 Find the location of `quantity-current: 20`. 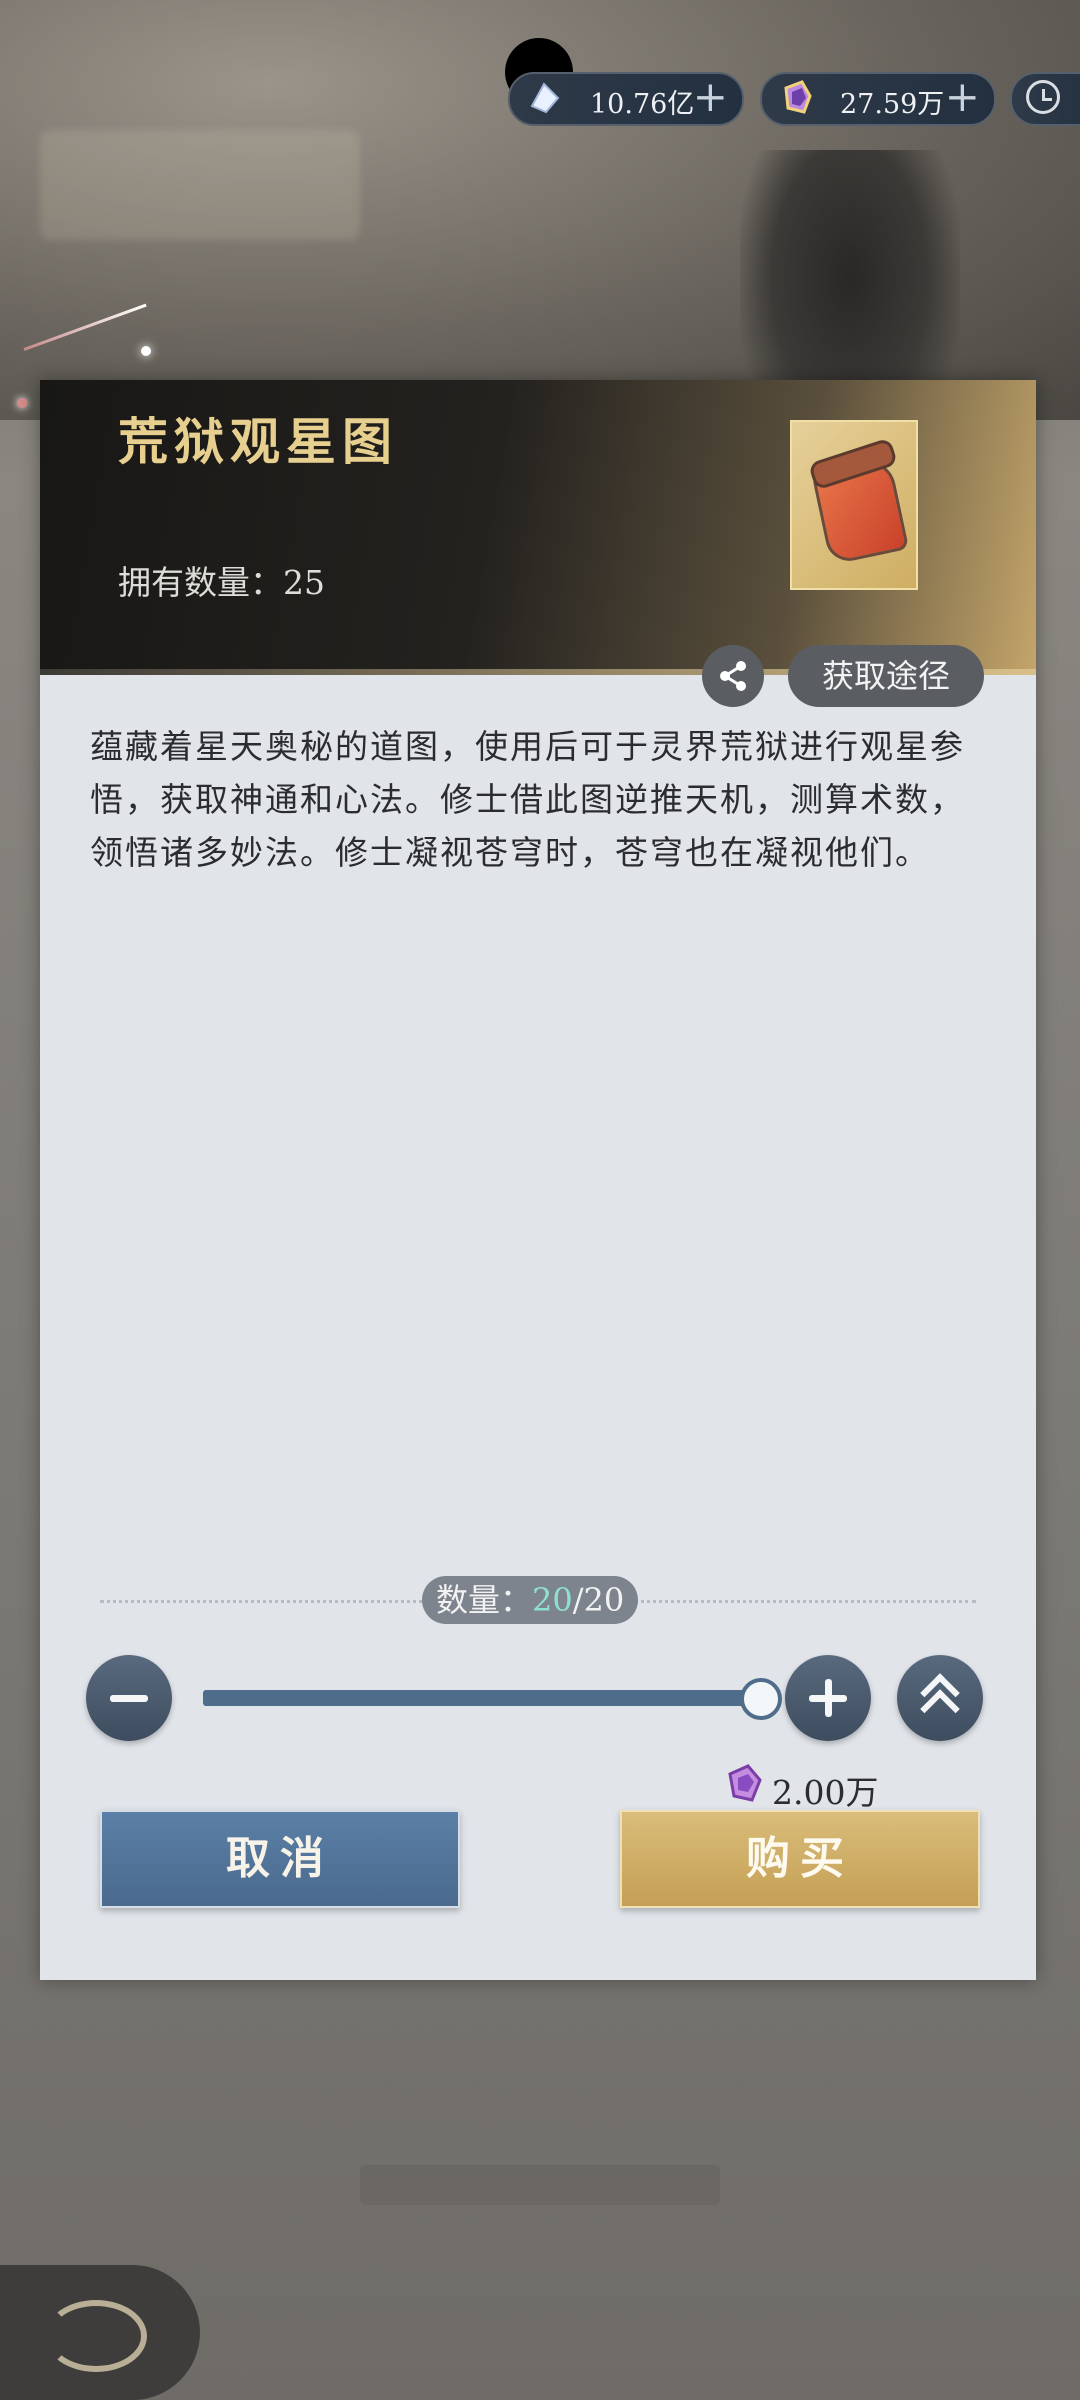

quantity-current: 20 is located at coordinates (552, 1600).